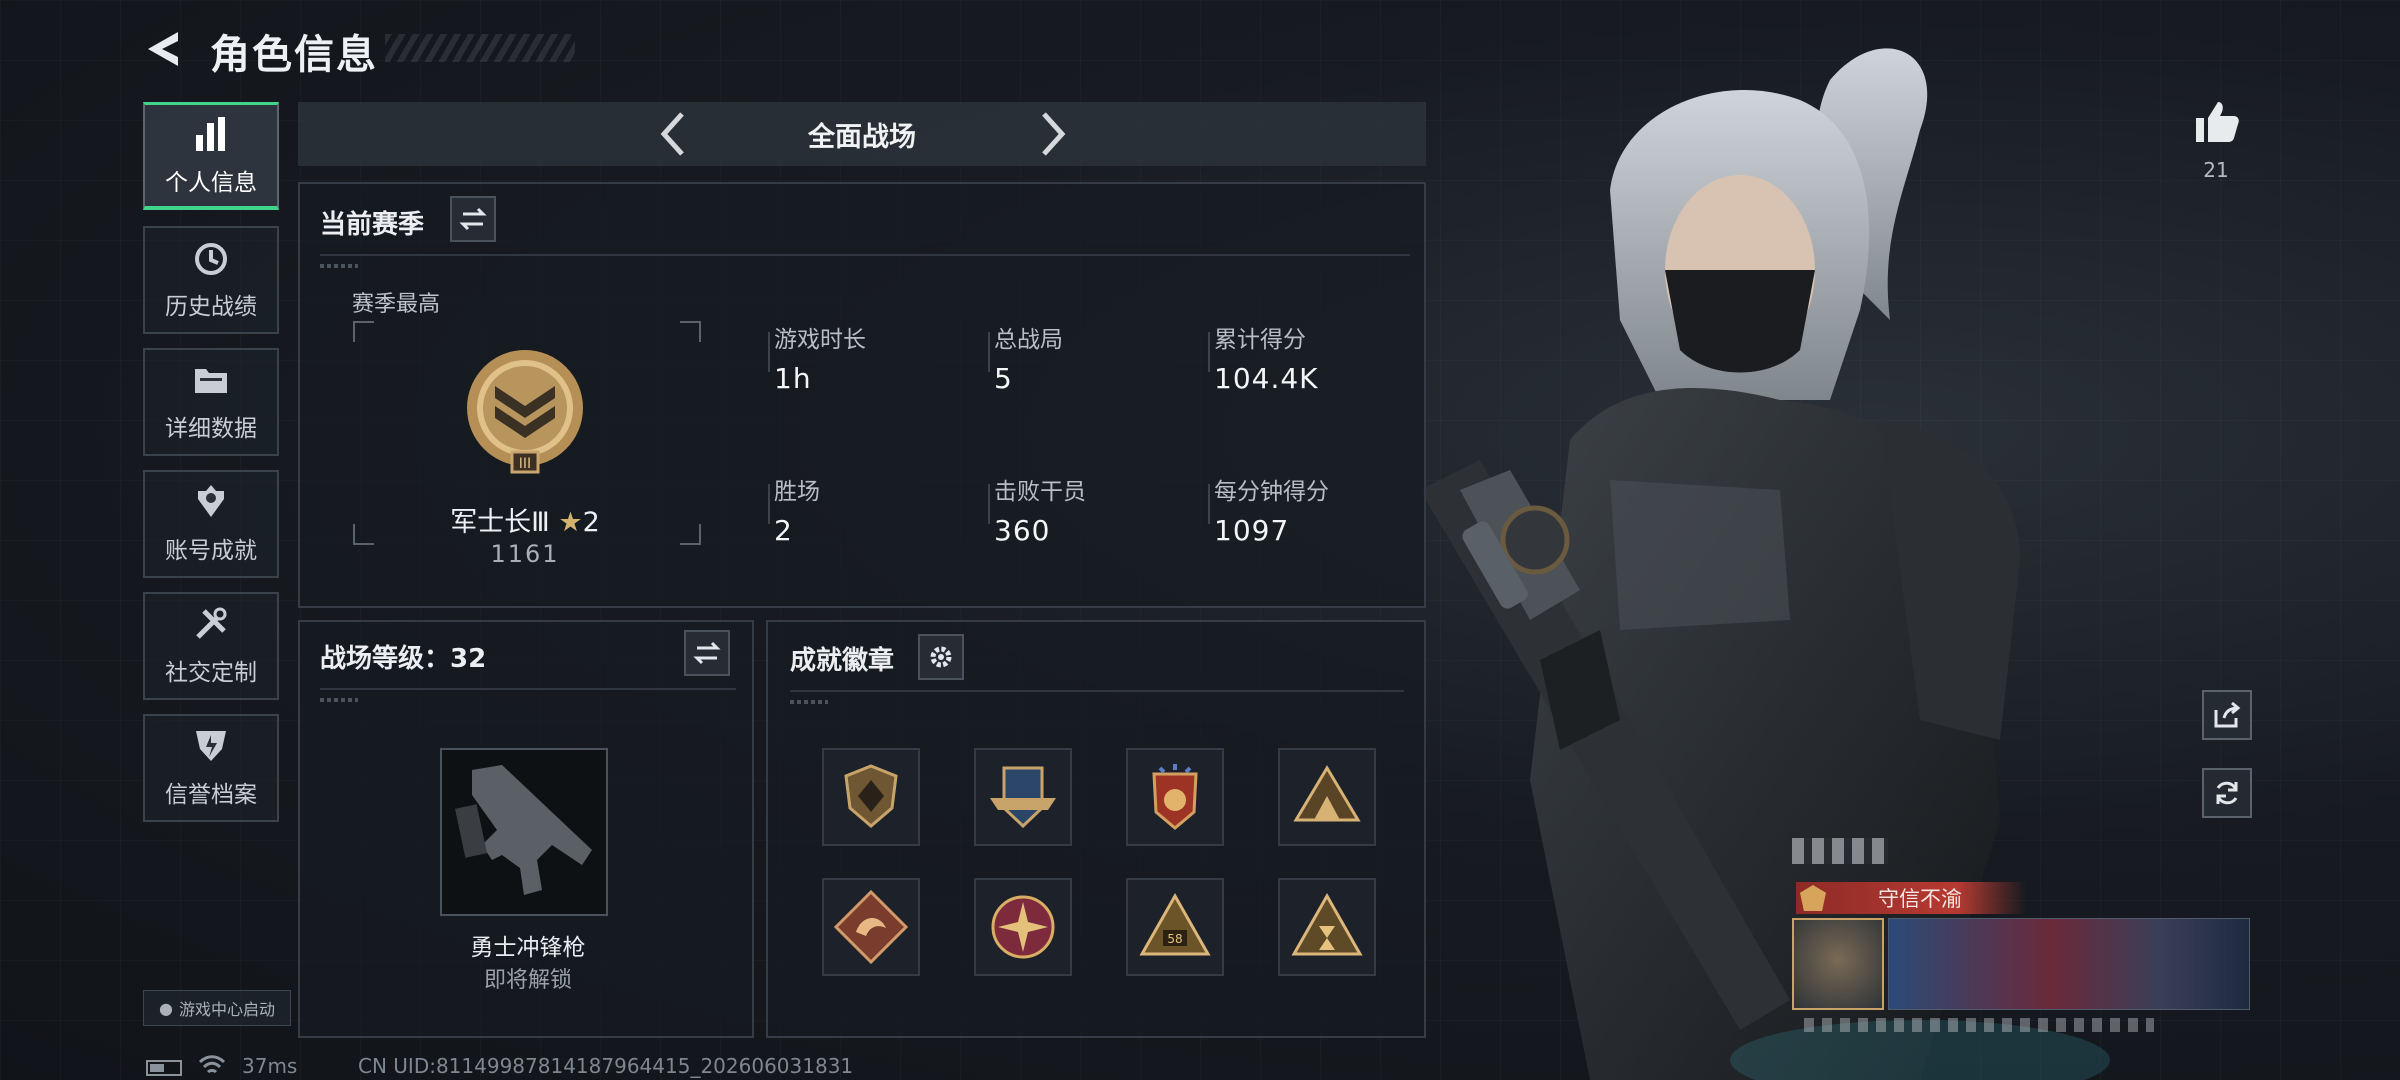 The image size is (2400, 1080). I want to click on rank-stars: 2, so click(591, 522).